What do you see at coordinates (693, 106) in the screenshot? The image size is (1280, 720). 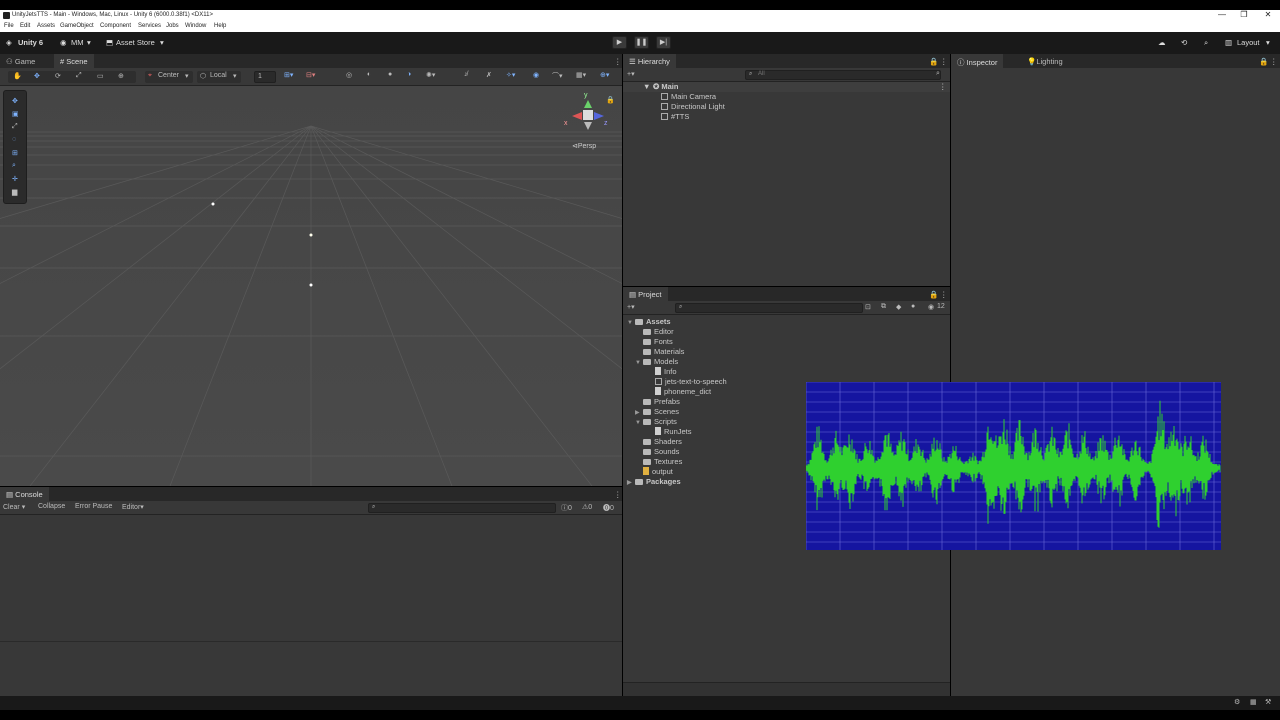 I see `hierarchy-item: Directional Light` at bounding box center [693, 106].